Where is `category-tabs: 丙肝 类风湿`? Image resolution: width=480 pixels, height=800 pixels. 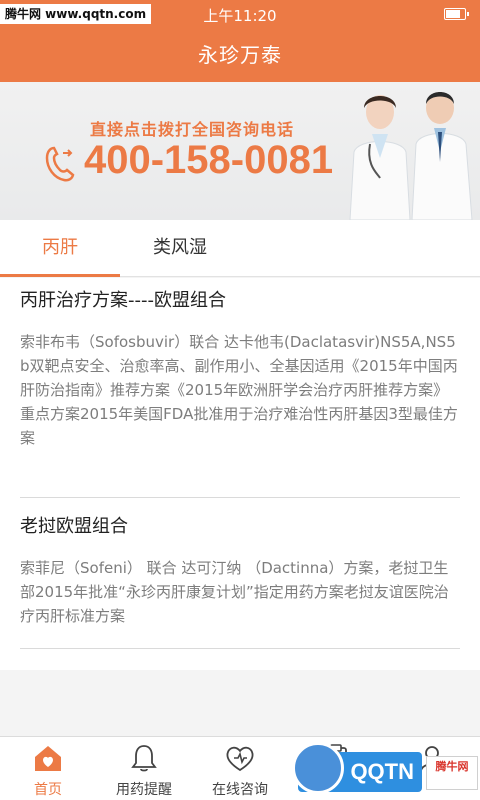
category-tabs: 丙肝 类风湿 is located at coordinates (240, 248).